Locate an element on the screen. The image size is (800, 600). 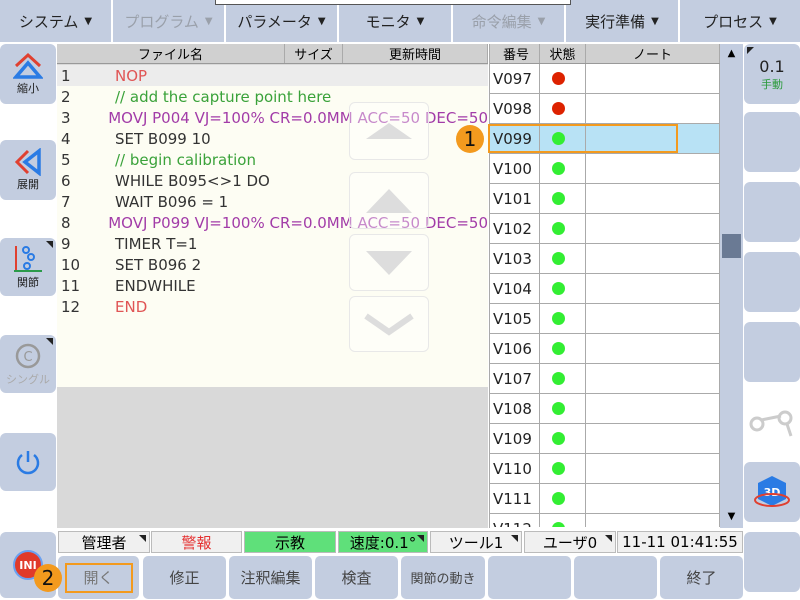
variable-row: V108 is located at coordinates (605, 409).